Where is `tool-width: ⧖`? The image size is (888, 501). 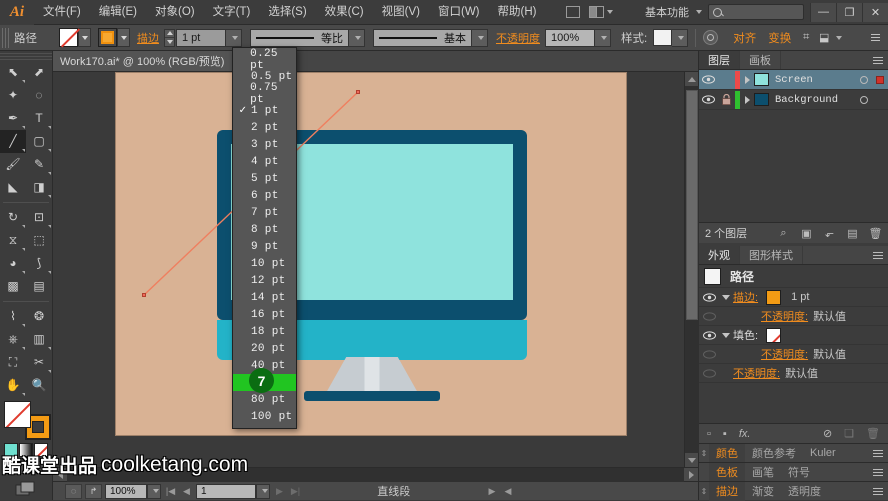
tool-width: ⧖ is located at coordinates (13, 240).